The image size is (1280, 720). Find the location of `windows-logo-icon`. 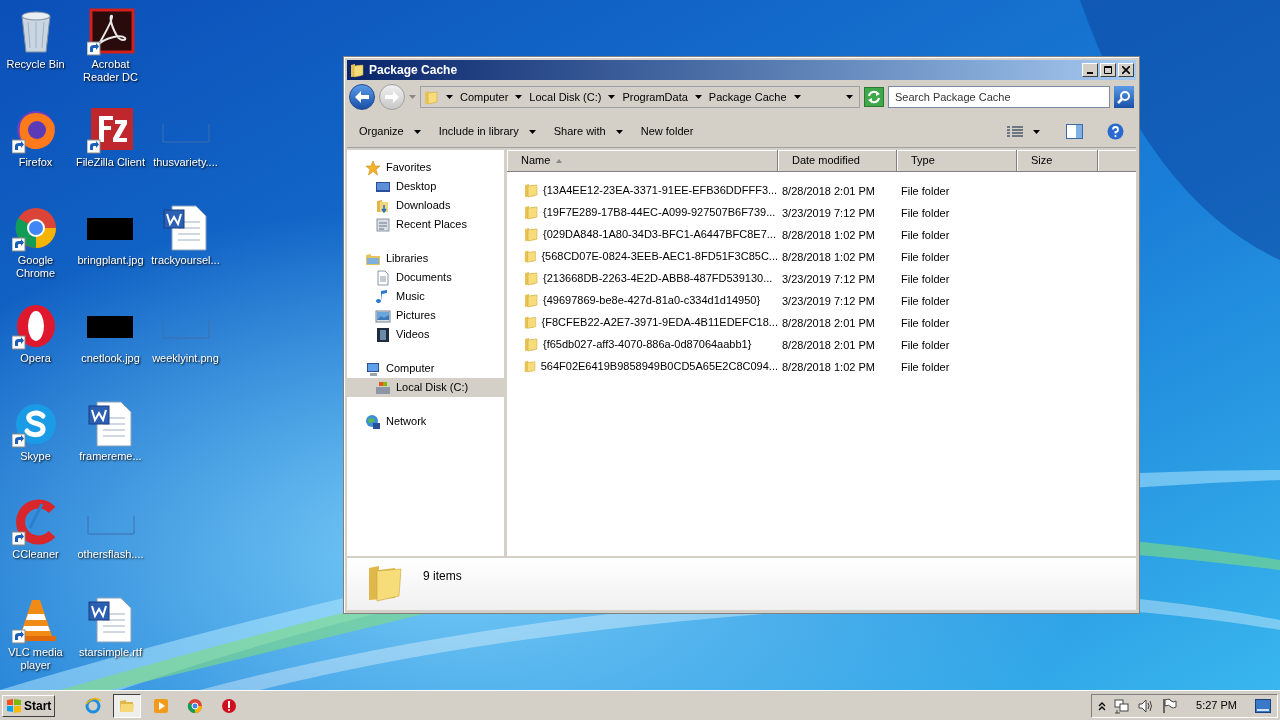

windows-logo-icon is located at coordinates (14, 705).